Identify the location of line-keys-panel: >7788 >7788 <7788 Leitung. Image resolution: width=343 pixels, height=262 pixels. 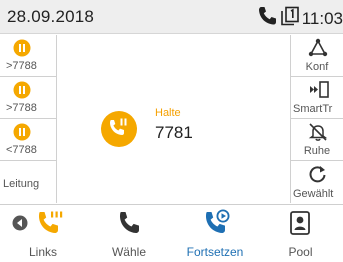
(28, 119).